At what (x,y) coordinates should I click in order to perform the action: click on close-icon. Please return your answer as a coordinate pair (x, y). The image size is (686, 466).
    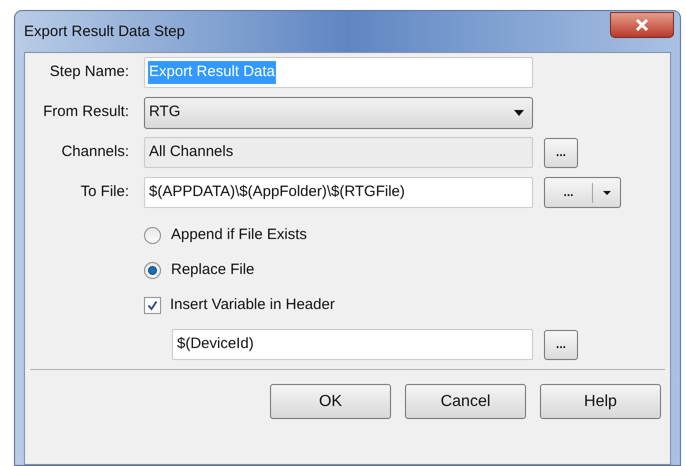
    Looking at the image, I should click on (642, 25).